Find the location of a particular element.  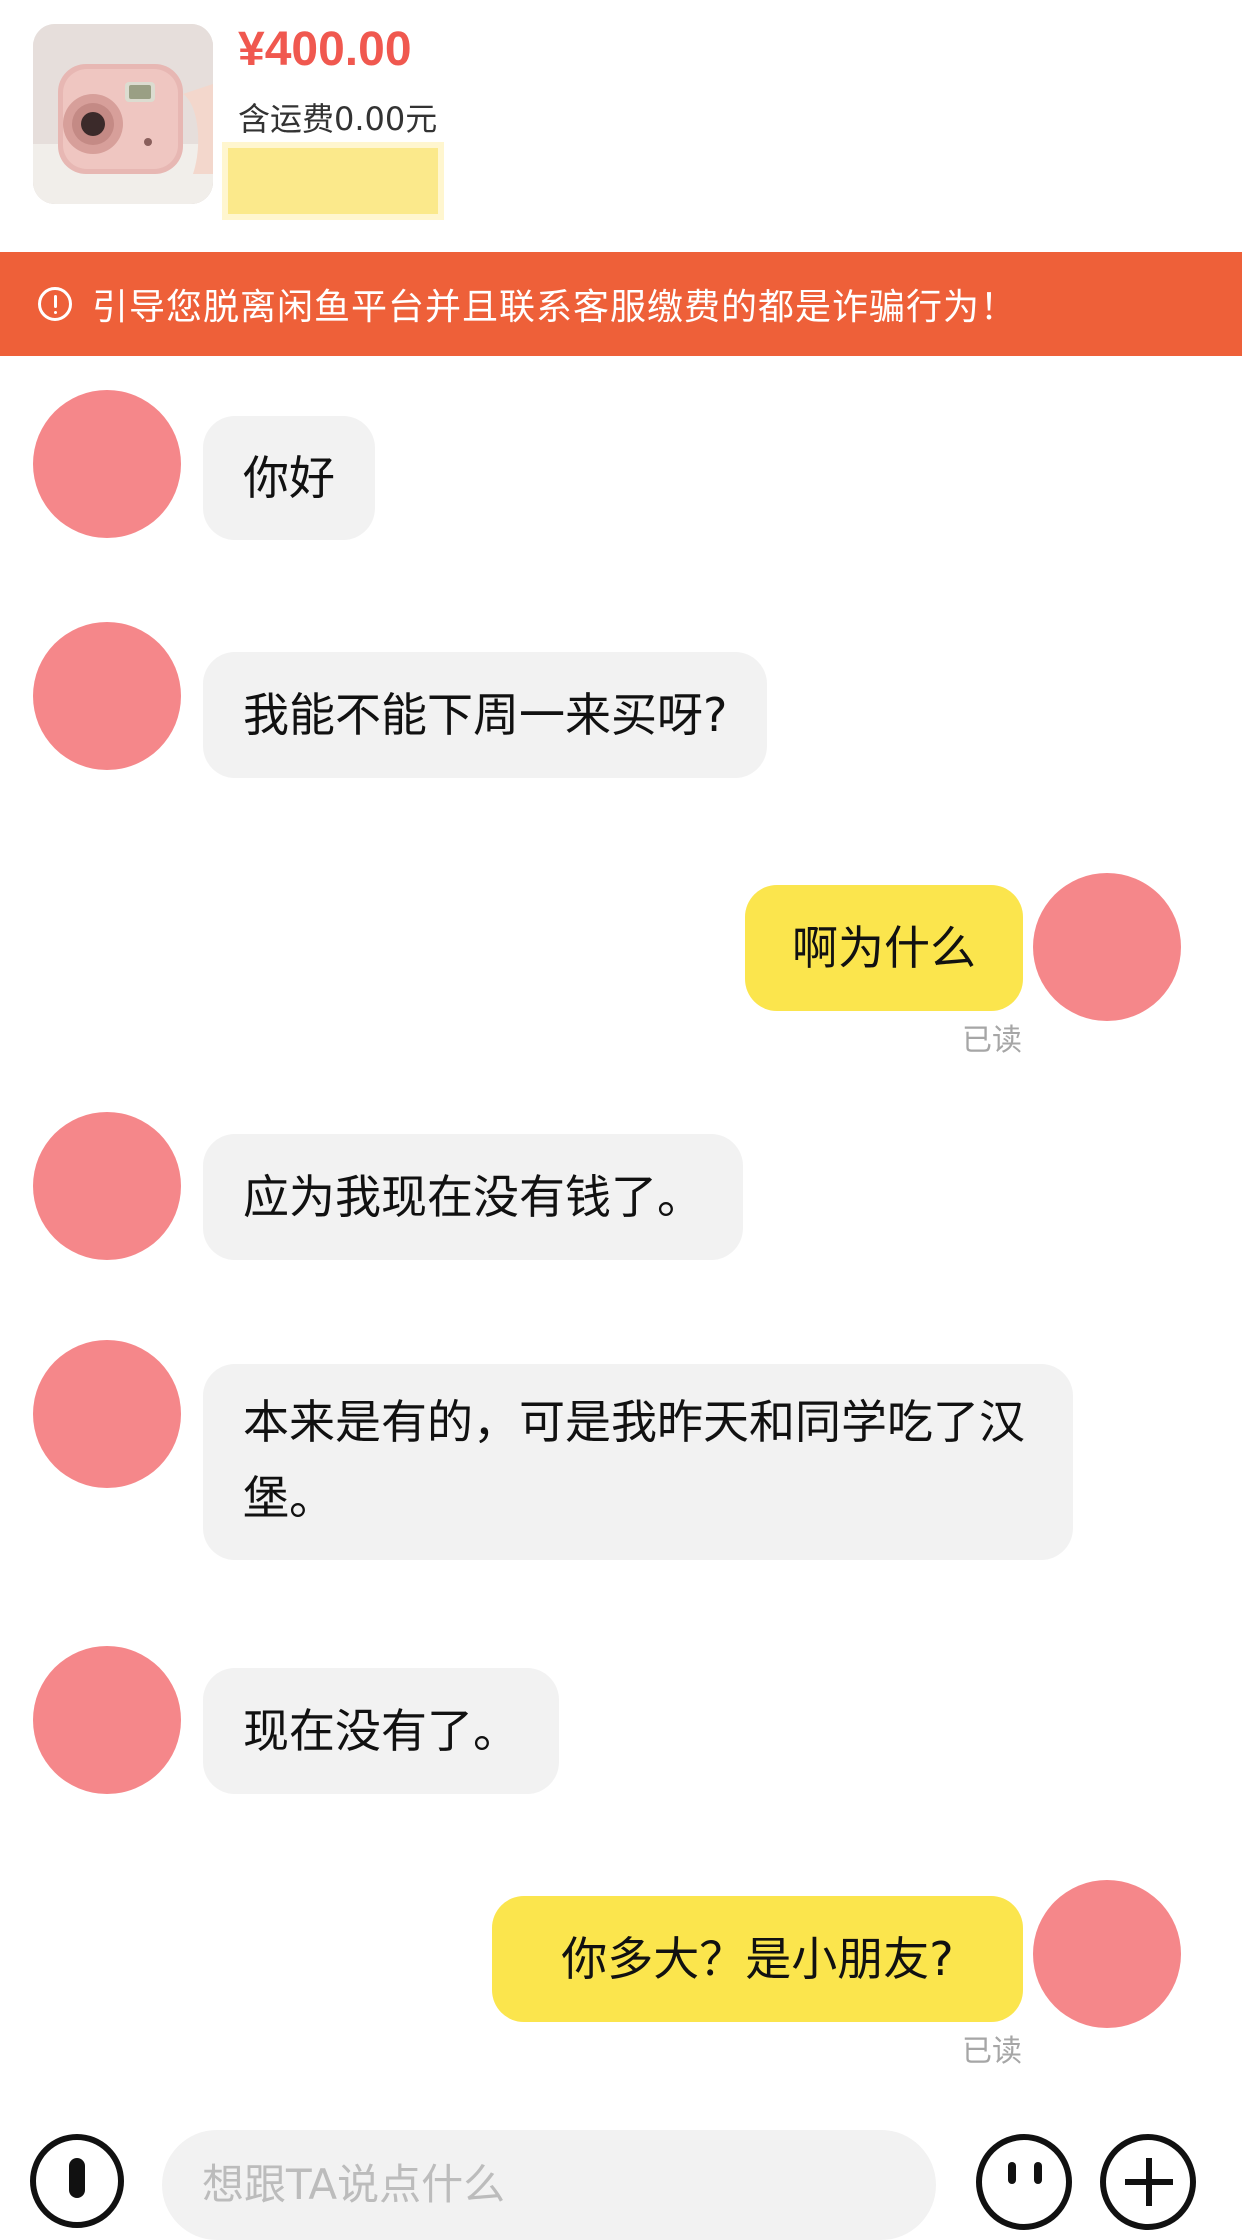

emoji-icon is located at coordinates (1024, 2182).